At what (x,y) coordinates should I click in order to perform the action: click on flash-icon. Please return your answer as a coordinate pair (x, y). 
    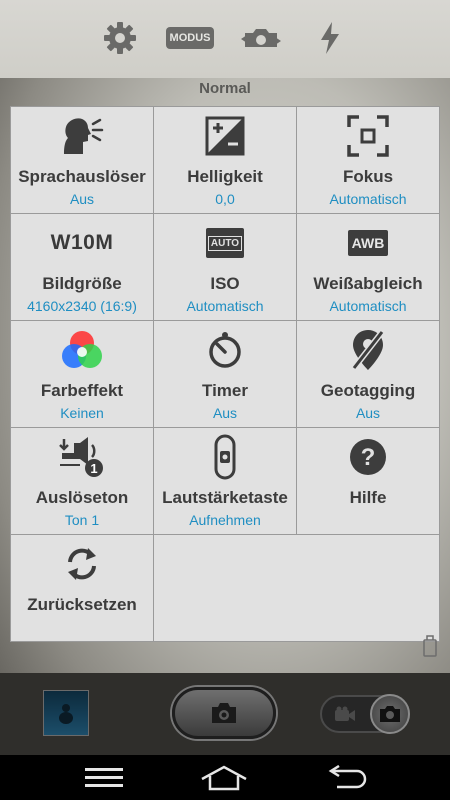
    Looking at the image, I should click on (330, 38).